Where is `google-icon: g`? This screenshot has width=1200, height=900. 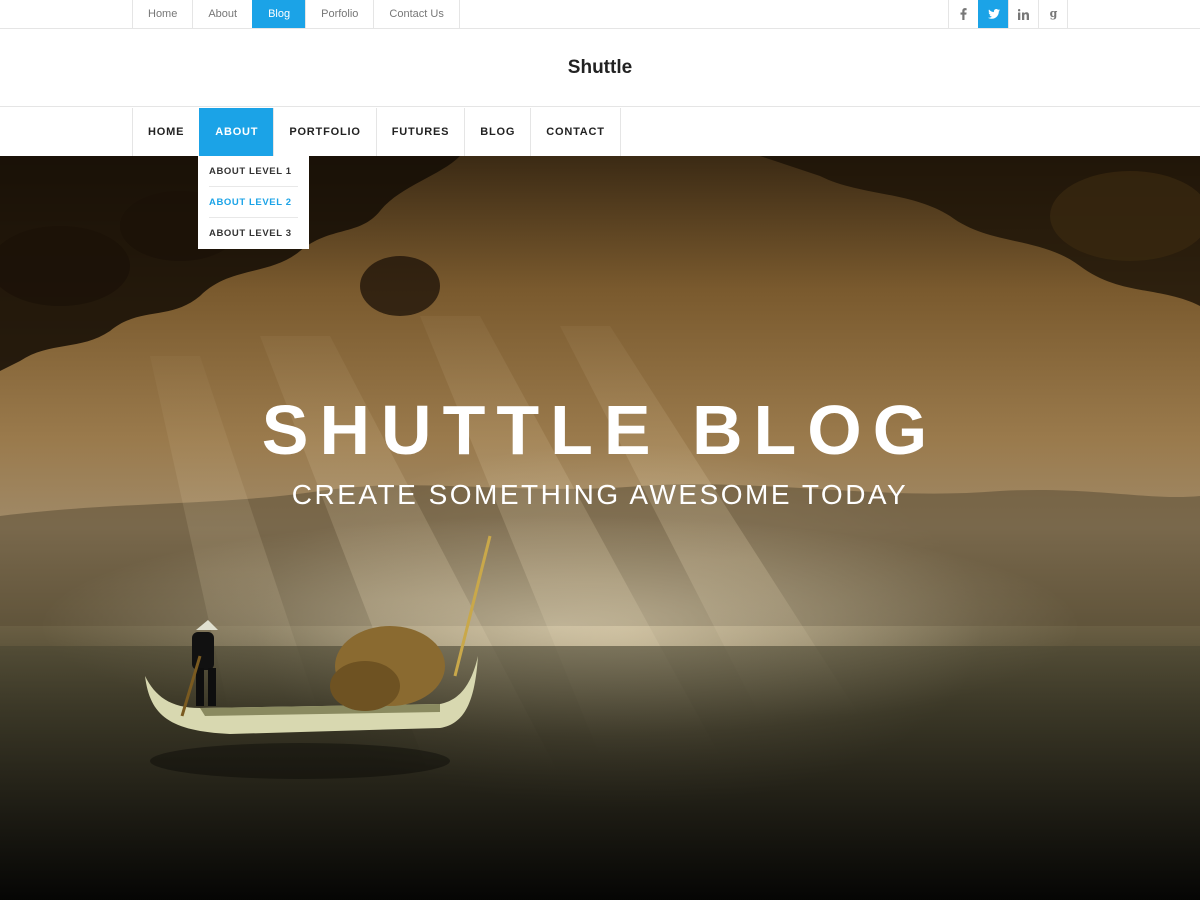
google-icon: g is located at coordinates (1053, 14).